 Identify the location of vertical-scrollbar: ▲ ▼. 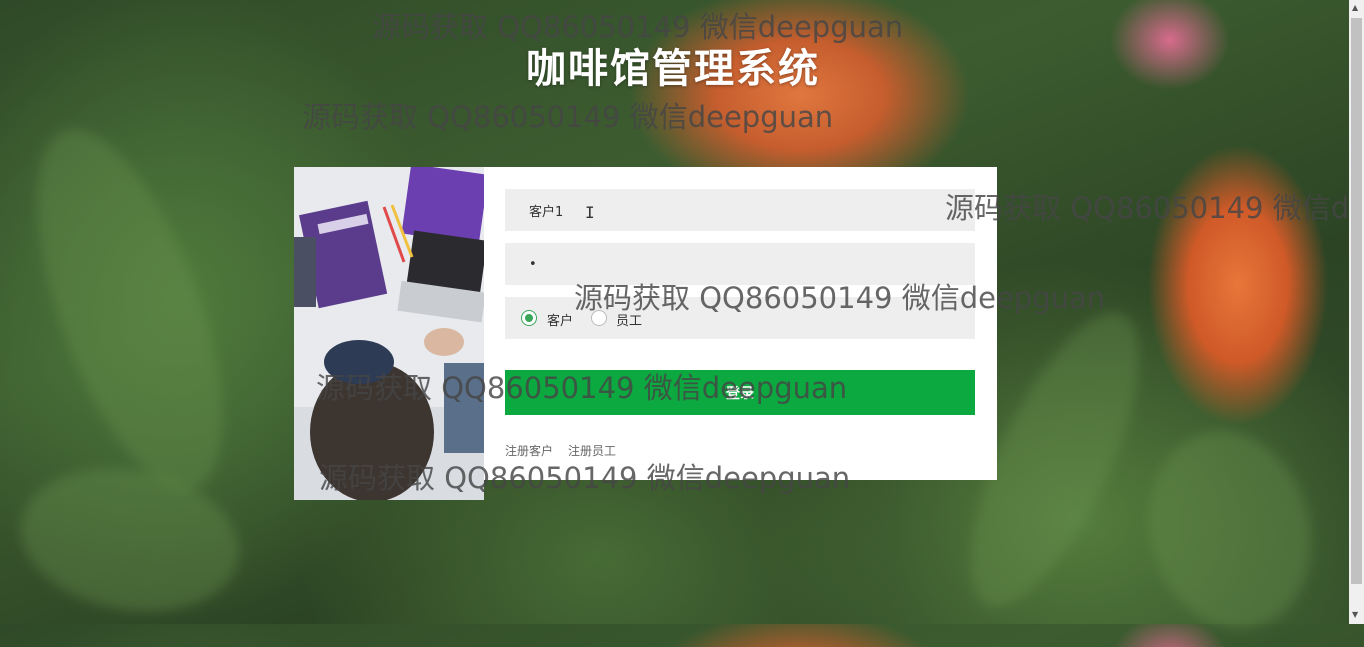
(1356, 312).